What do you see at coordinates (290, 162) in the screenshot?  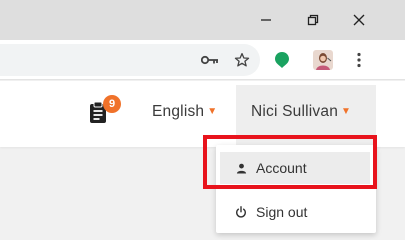 I see `highlight-box` at bounding box center [290, 162].